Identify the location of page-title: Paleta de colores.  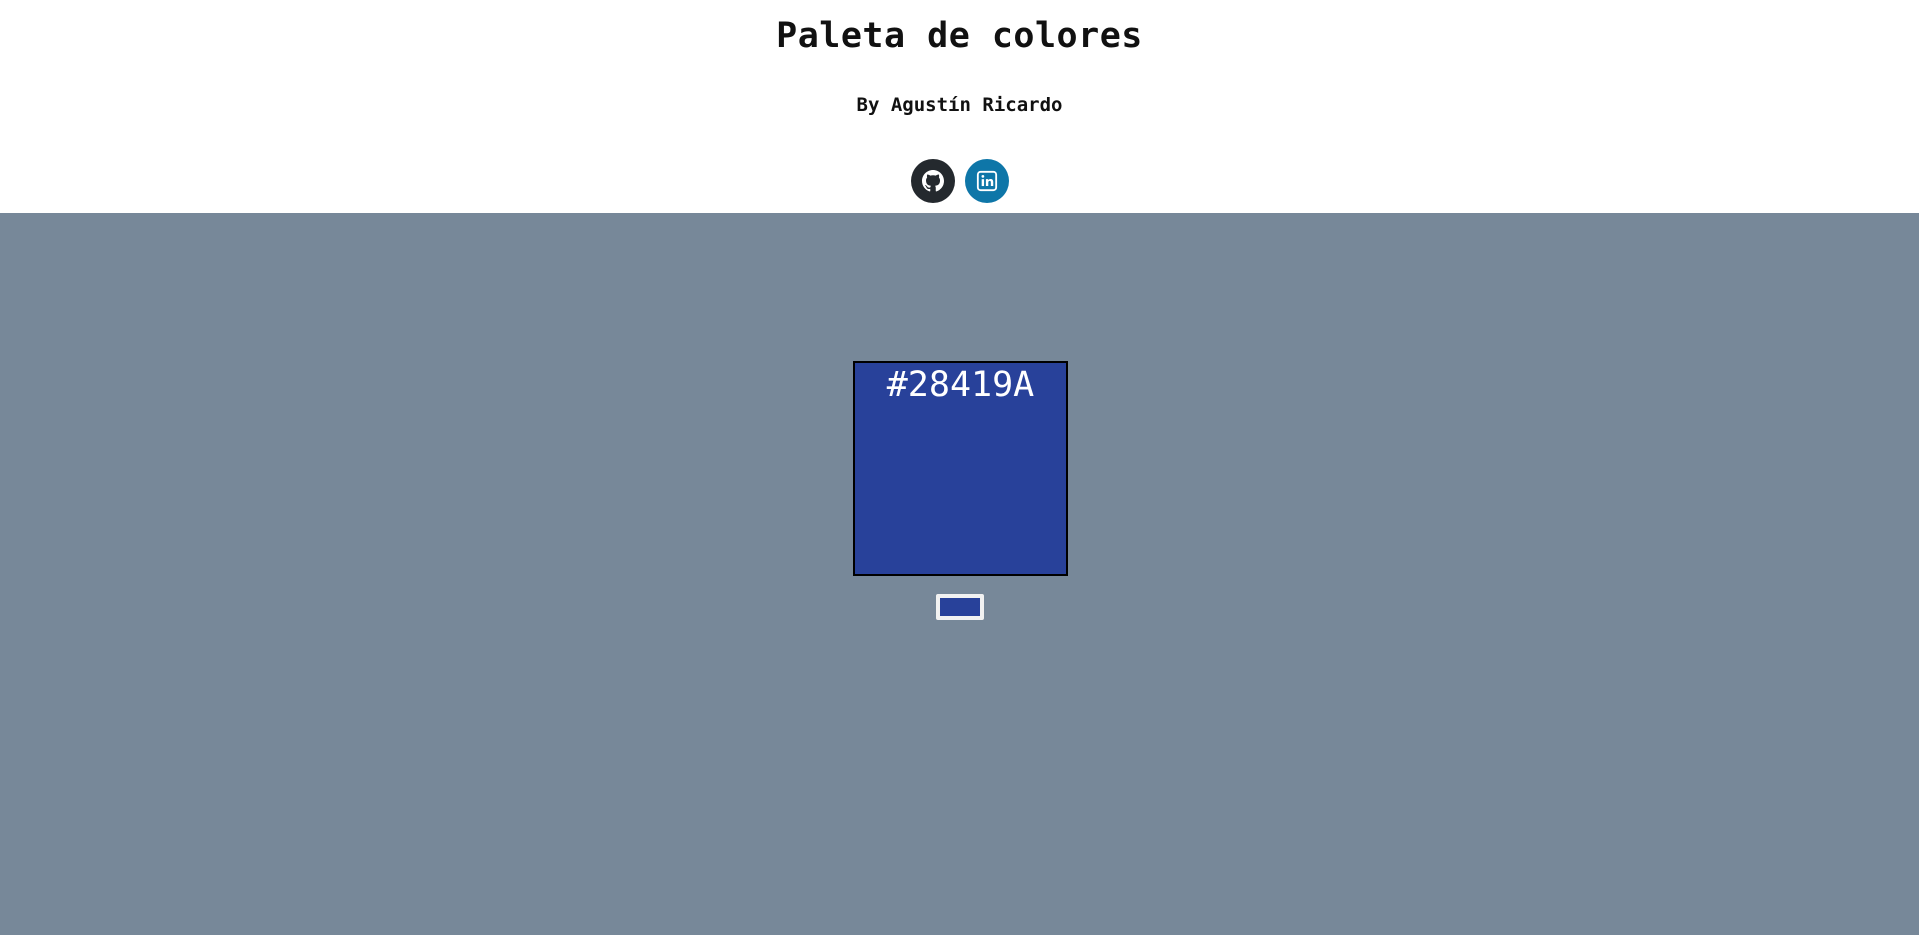
(959, 36).